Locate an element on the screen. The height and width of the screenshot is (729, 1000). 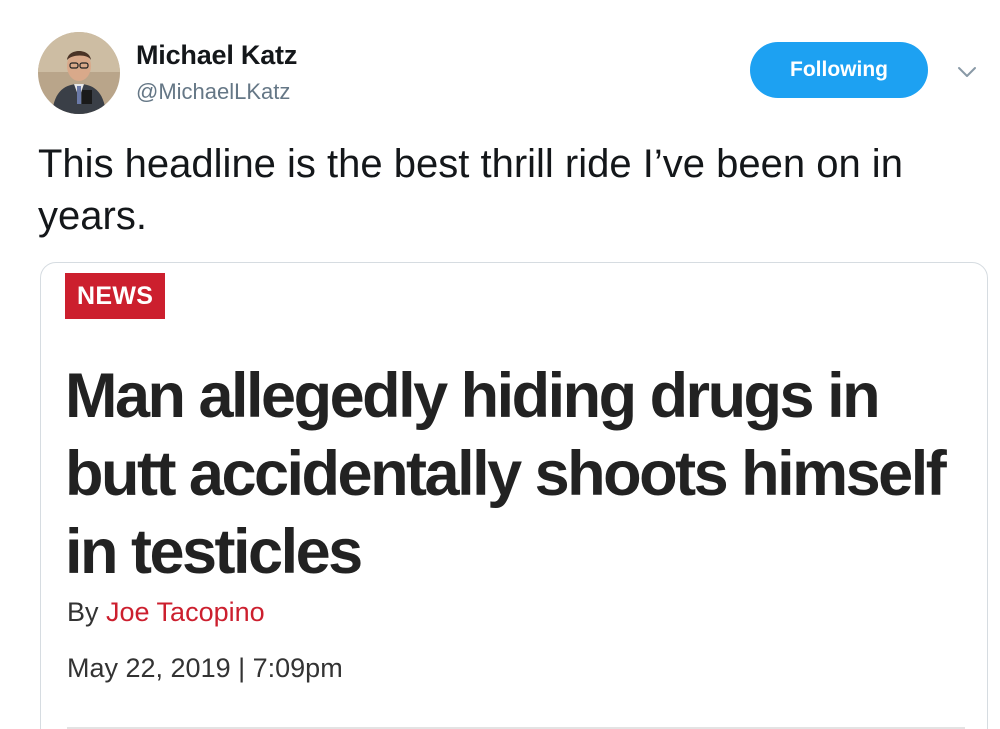
chevron-down-icon is located at coordinates (967, 72).